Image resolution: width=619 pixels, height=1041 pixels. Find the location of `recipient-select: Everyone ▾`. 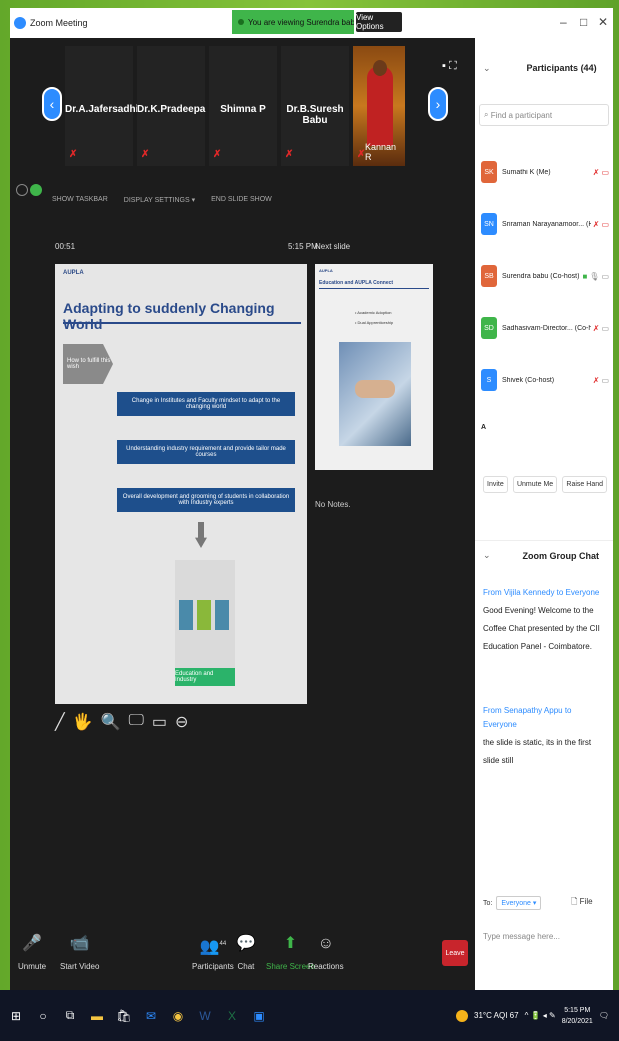

recipient-select: Everyone ▾ is located at coordinates (519, 903).